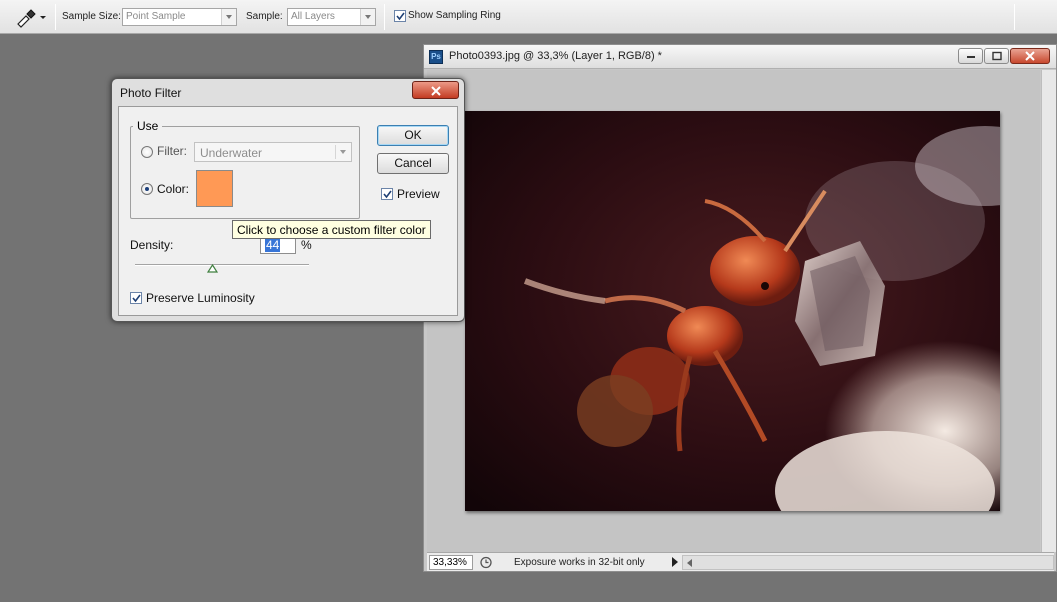  I want to click on preserve-luminosity-checkbox, so click(136, 298).